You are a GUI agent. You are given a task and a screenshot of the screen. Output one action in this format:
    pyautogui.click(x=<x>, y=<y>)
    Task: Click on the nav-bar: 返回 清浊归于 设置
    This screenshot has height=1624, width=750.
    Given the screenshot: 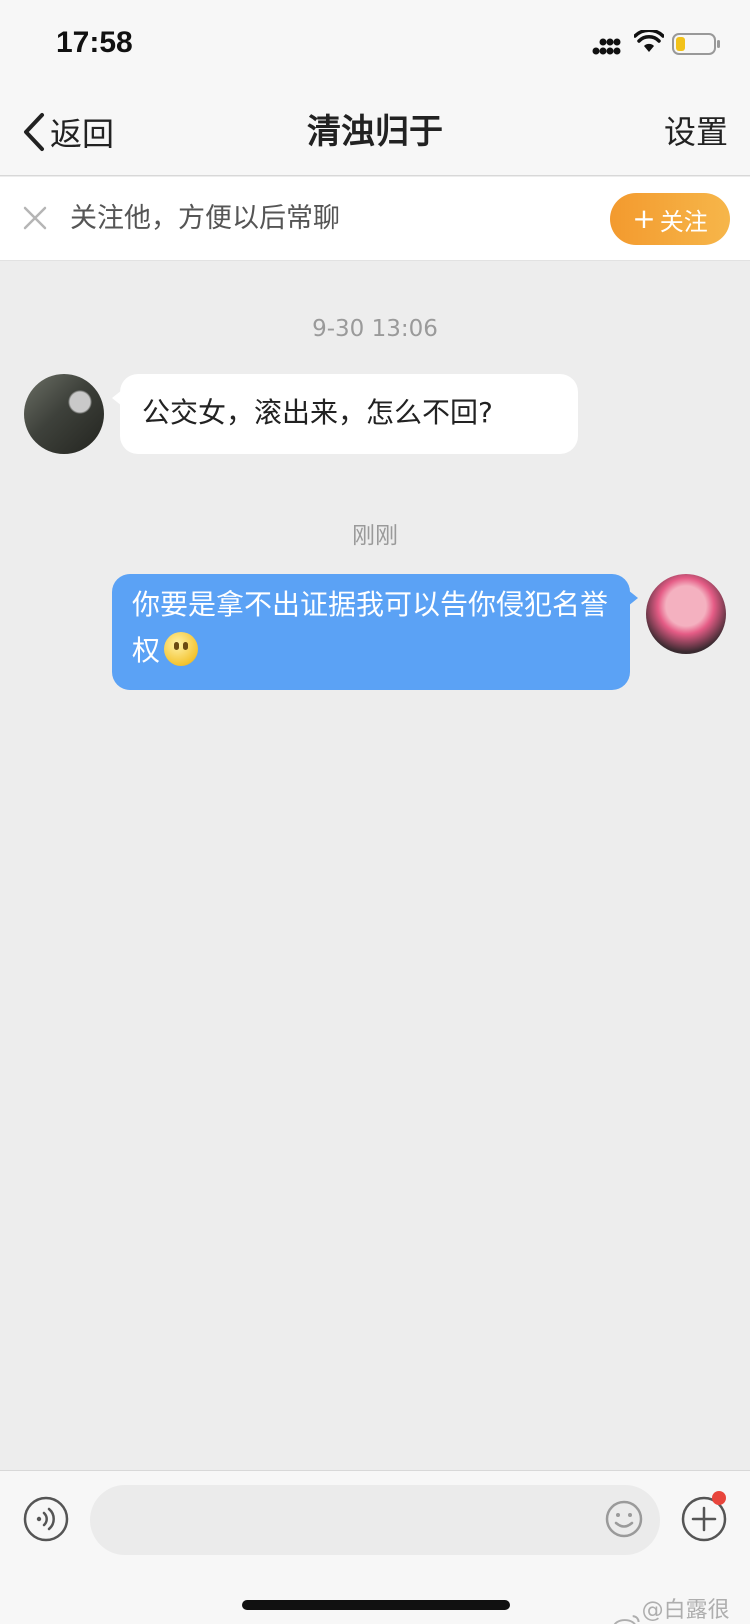 What is the action you would take?
    pyautogui.click(x=375, y=132)
    